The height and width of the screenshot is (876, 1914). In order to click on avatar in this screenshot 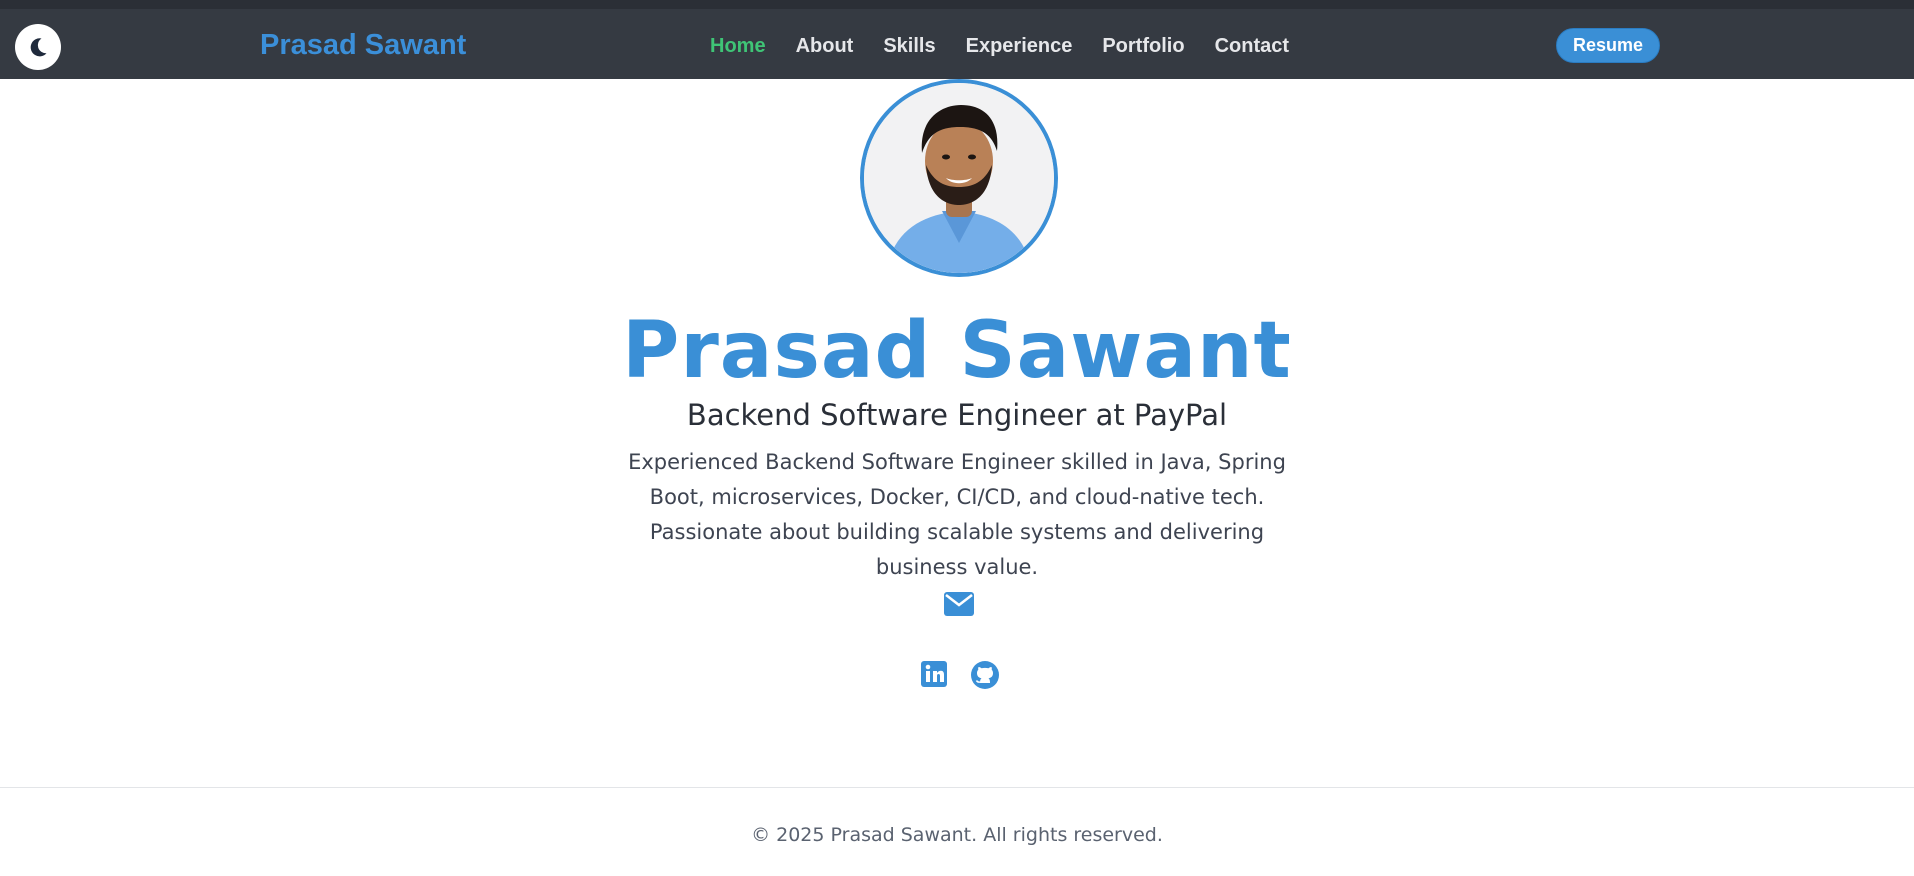, I will do `click(959, 178)`.